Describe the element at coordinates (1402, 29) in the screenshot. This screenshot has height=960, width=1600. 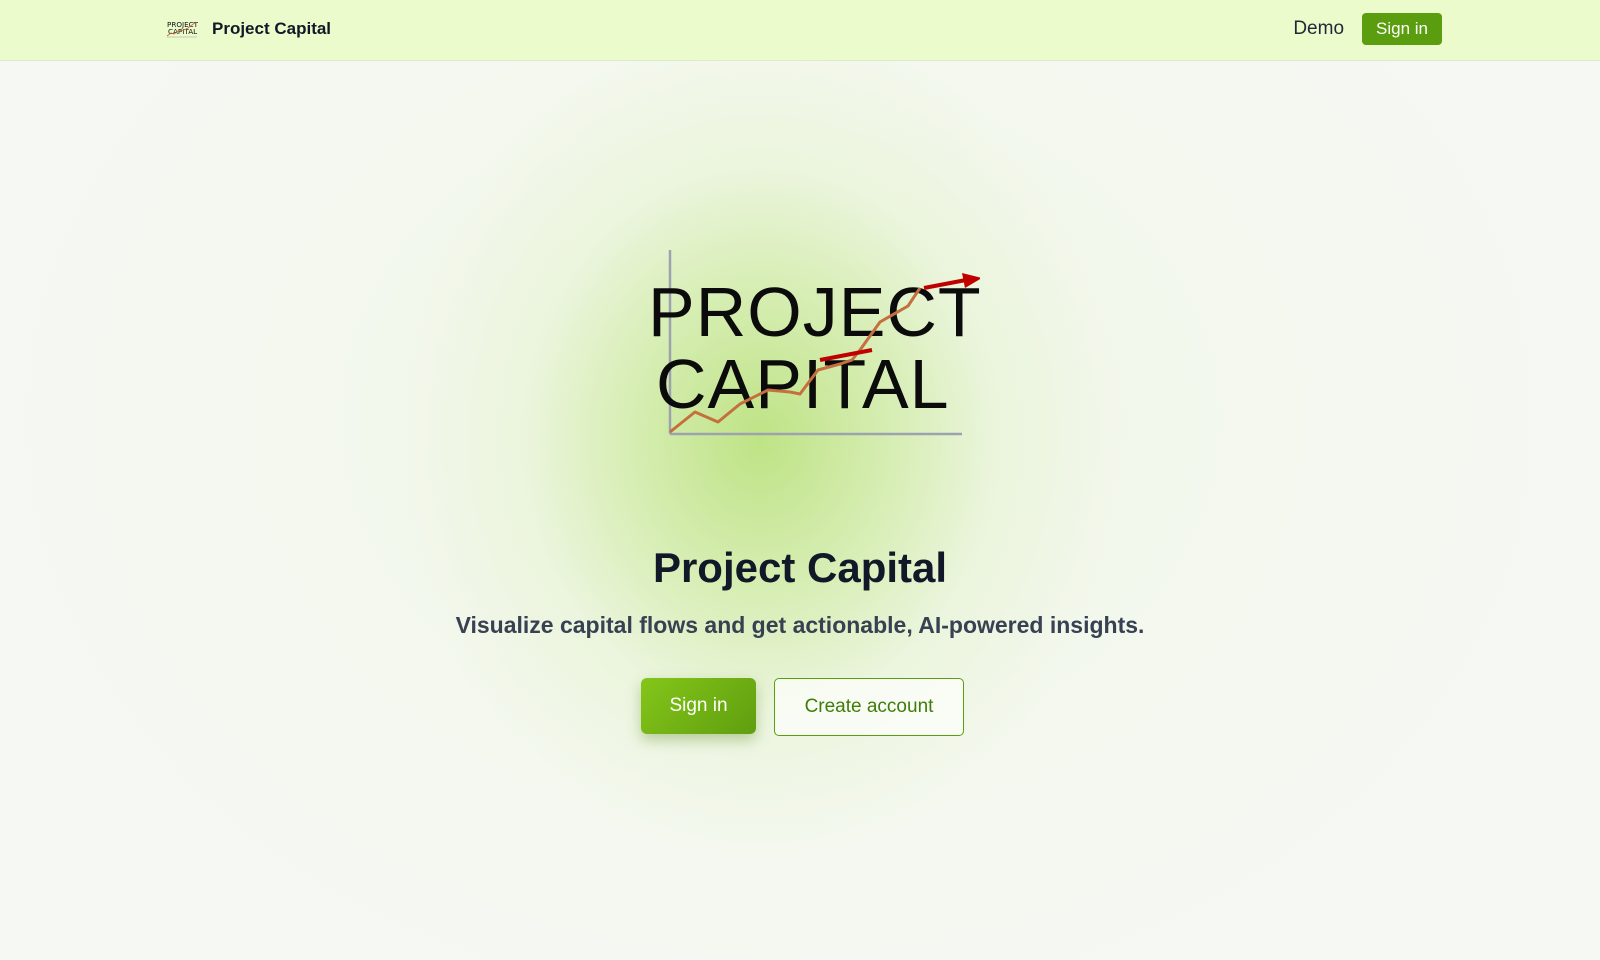
I see `nav-sign-in-button: Sign in` at that location.